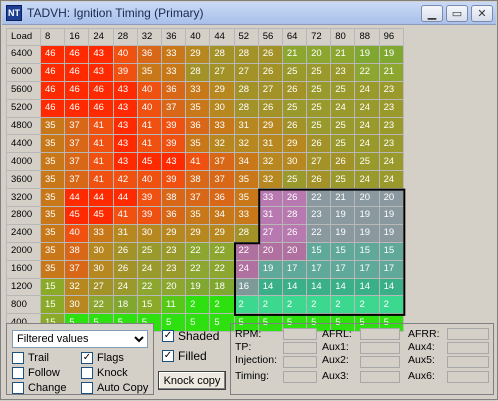 The width and height of the screenshot is (498, 401). What do you see at coordinates (173, 198) in the screenshot?
I see `timing-cell: 38` at bounding box center [173, 198].